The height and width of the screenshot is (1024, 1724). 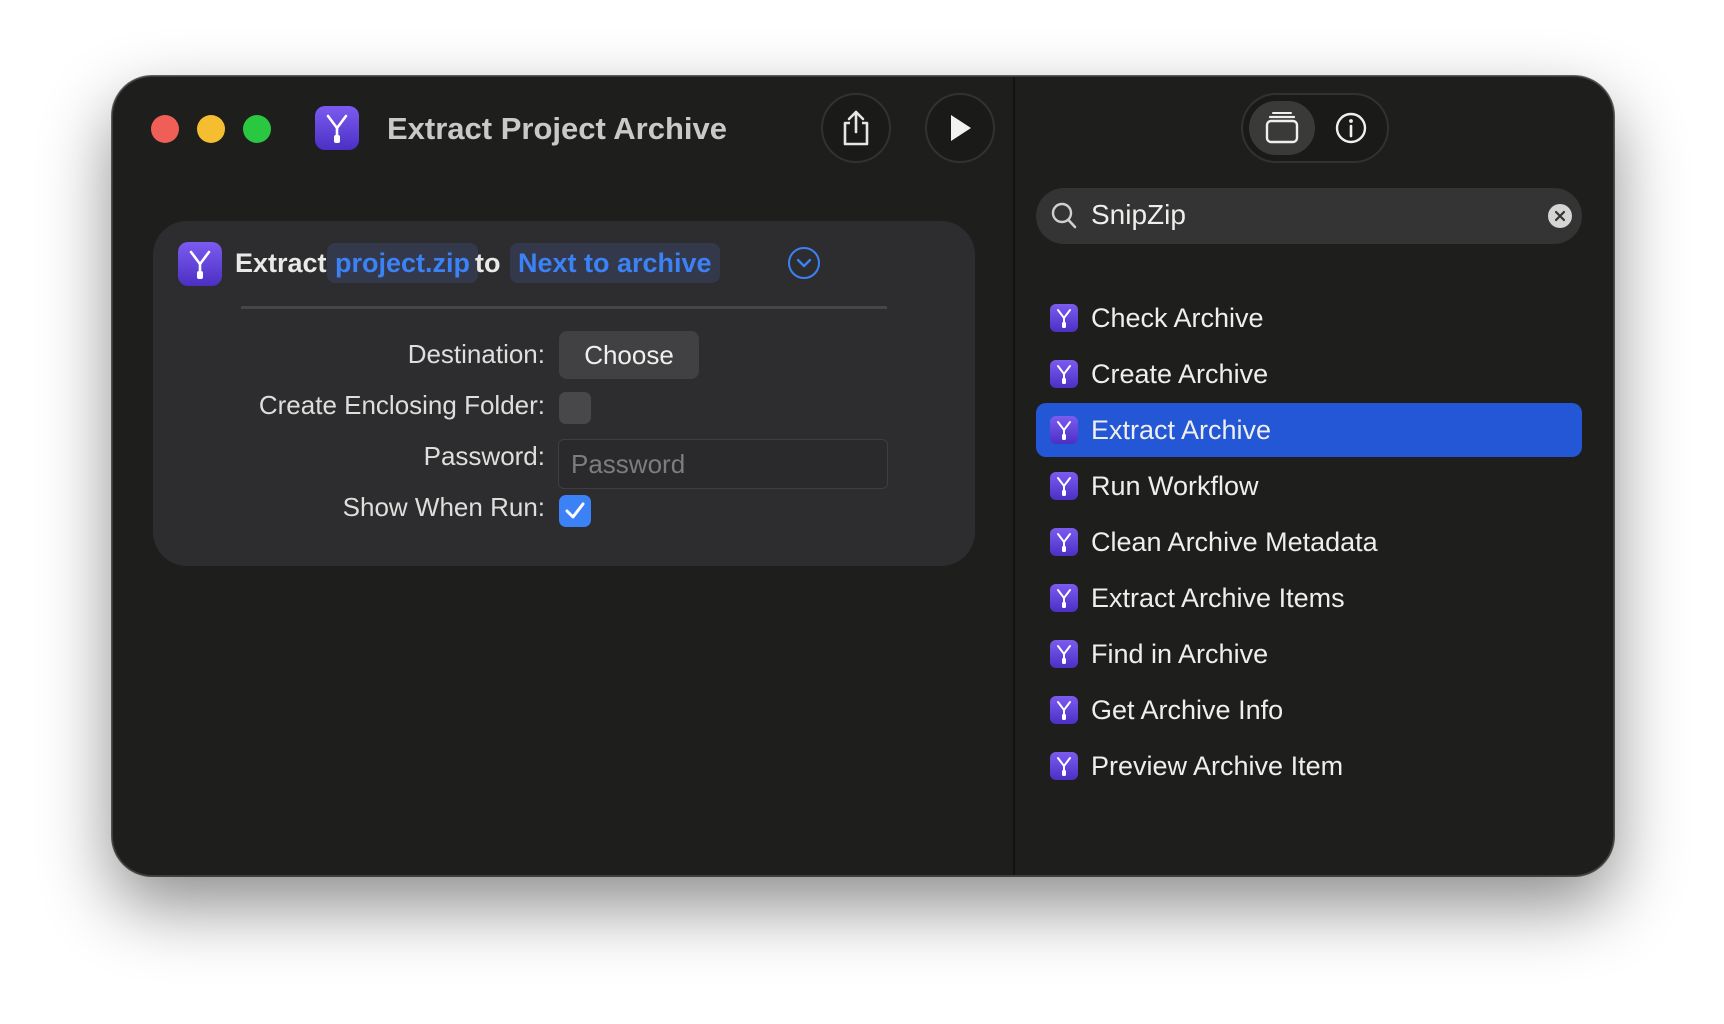 What do you see at coordinates (484, 456) in the screenshot?
I see `password-label: Password:` at bounding box center [484, 456].